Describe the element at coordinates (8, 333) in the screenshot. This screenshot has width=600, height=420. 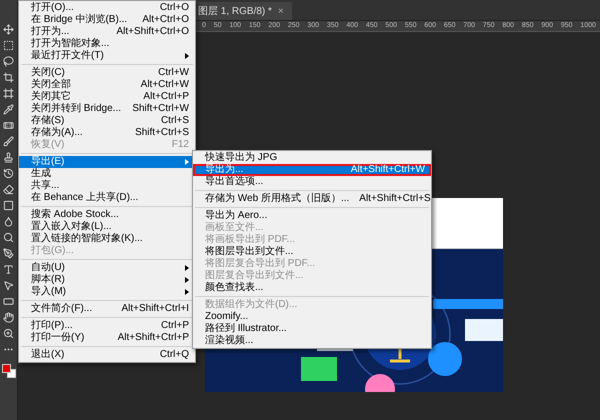
I see `zoom-icon` at that location.